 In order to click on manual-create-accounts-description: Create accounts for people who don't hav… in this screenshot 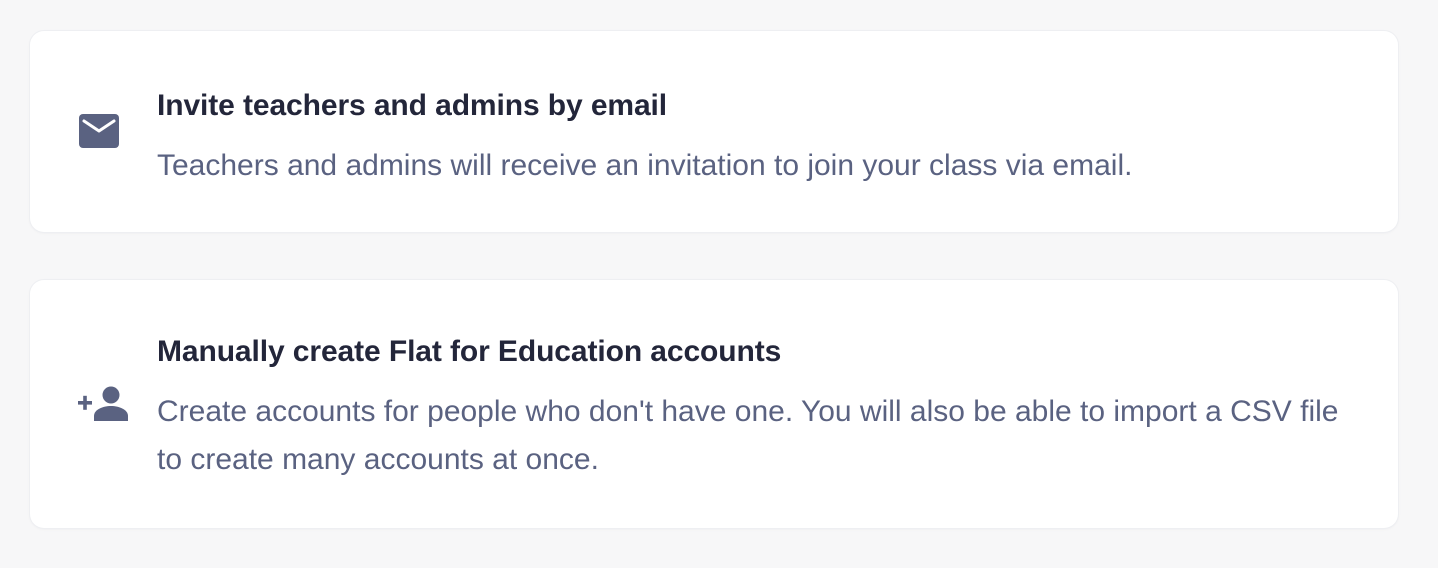, I will do `click(748, 435)`.